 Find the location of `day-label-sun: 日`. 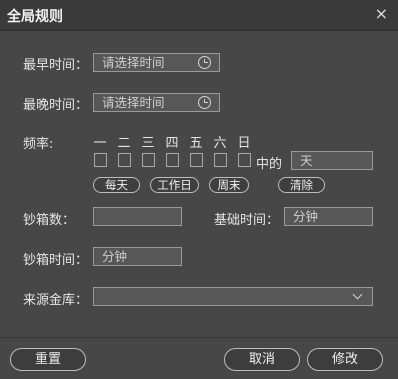

day-label-sun: 日 is located at coordinates (244, 143).